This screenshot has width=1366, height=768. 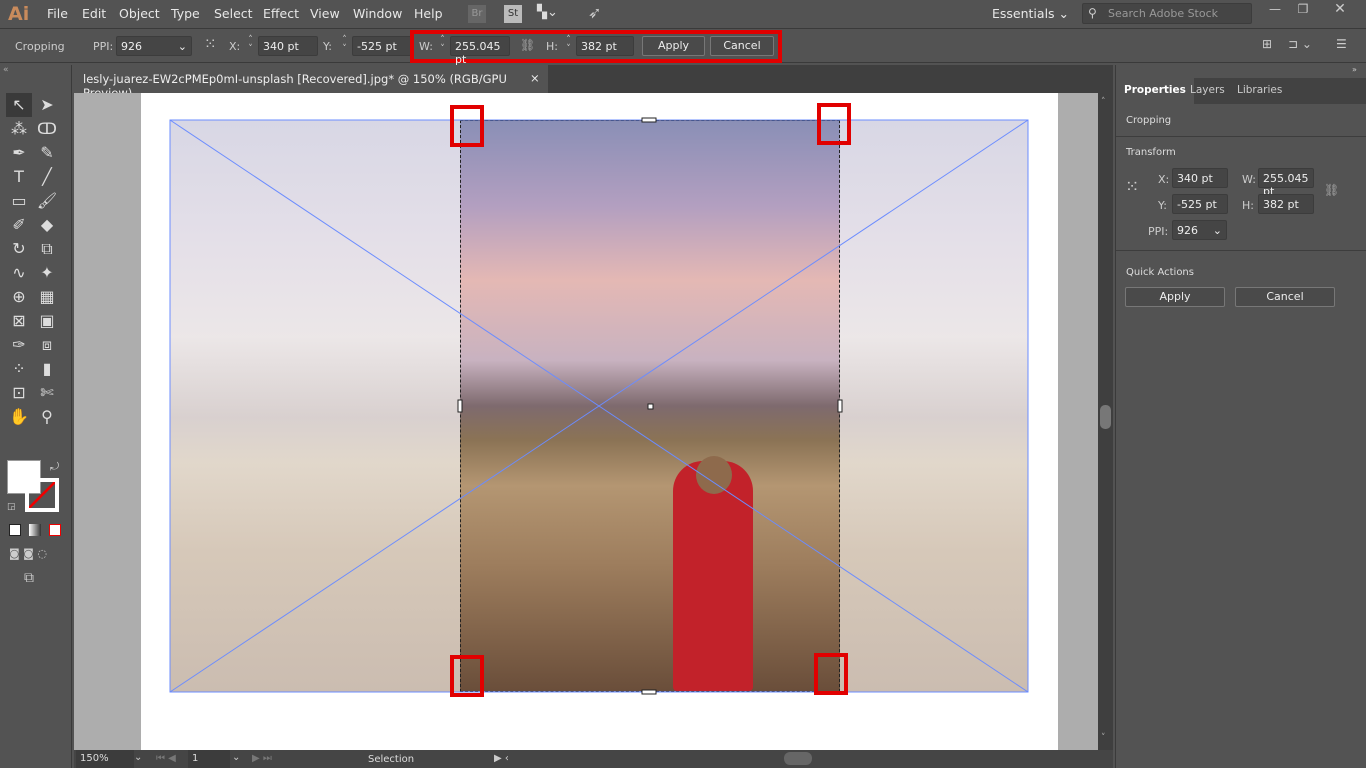 What do you see at coordinates (1207, 91) in the screenshot?
I see `tab-layers: Layers` at bounding box center [1207, 91].